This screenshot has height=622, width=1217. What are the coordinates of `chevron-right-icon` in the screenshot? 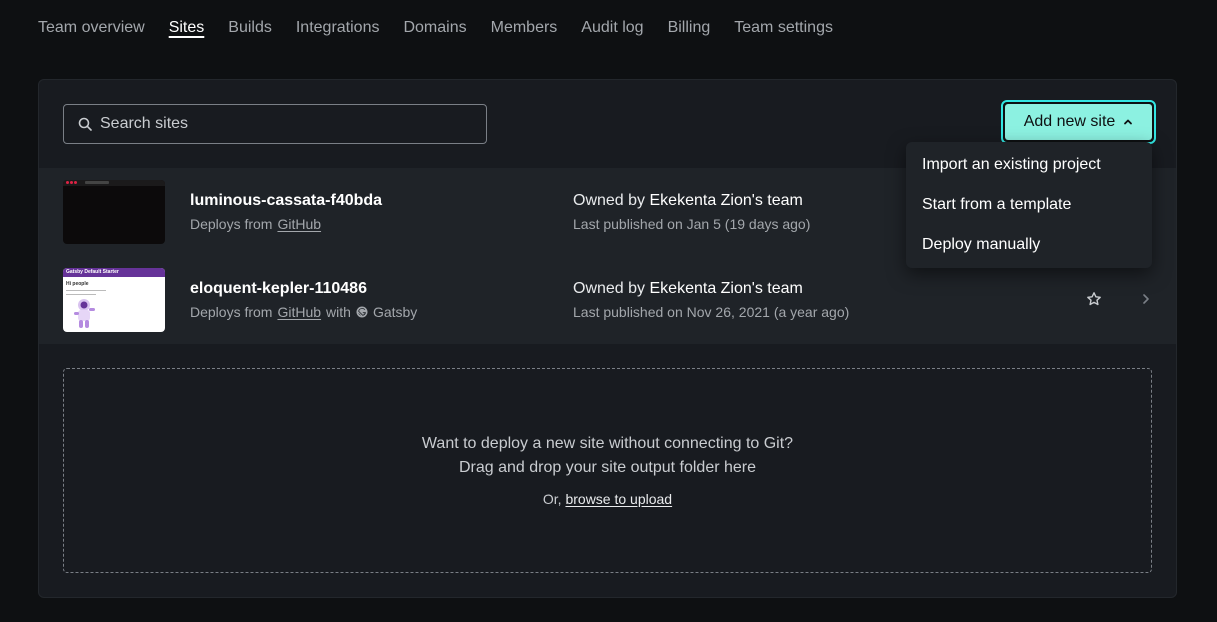 It's located at (1146, 299).